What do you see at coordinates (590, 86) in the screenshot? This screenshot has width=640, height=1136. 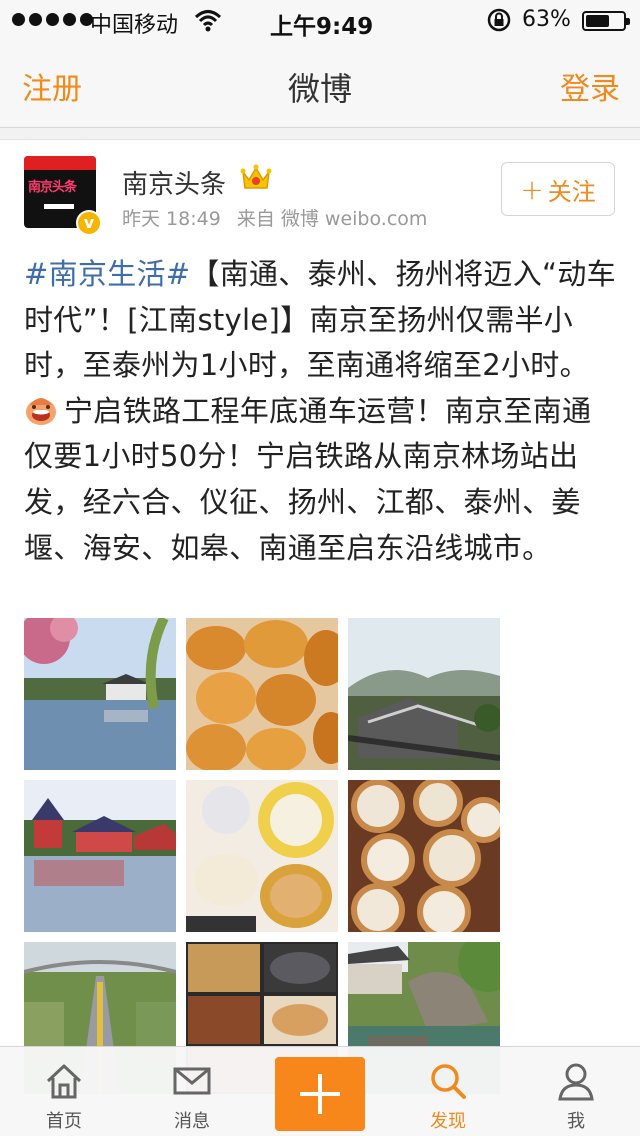 I see `login-button: 登录` at bounding box center [590, 86].